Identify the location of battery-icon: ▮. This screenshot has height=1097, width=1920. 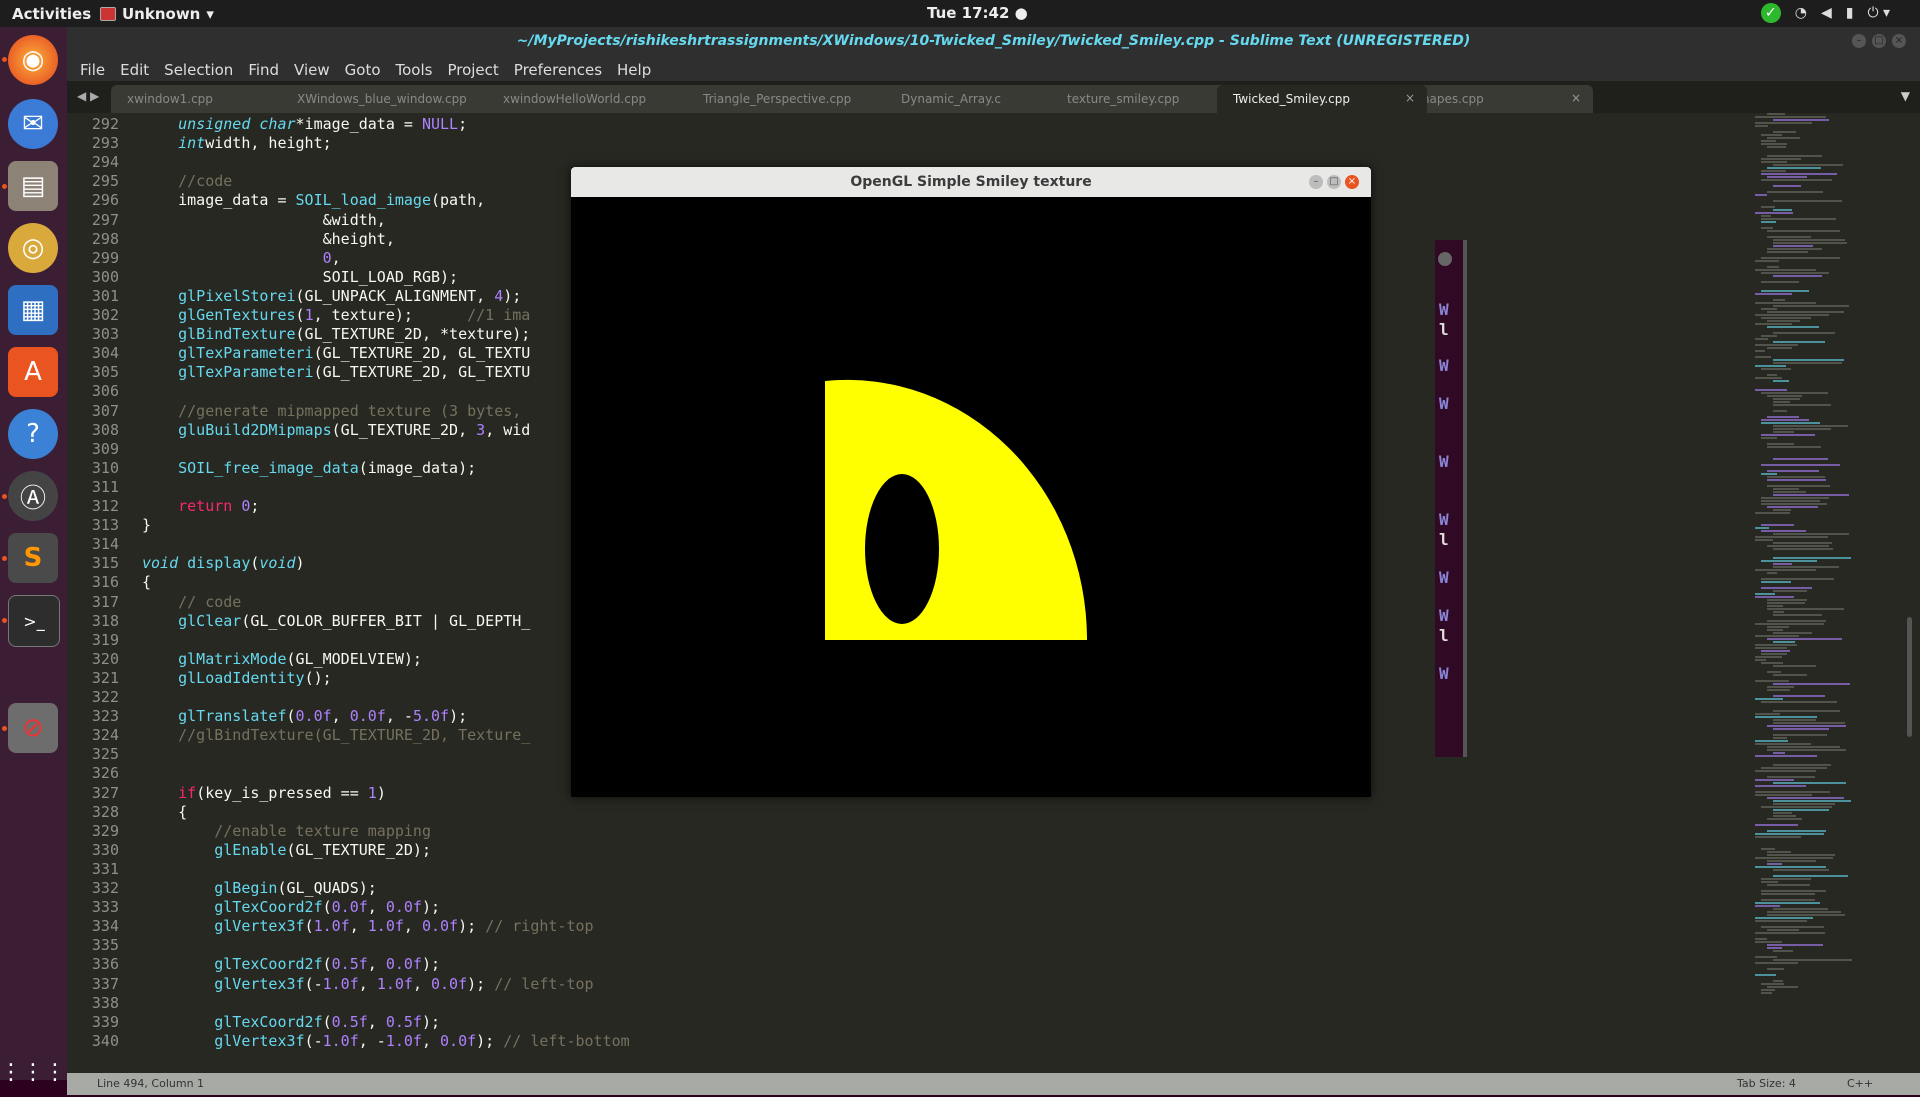
(1850, 13).